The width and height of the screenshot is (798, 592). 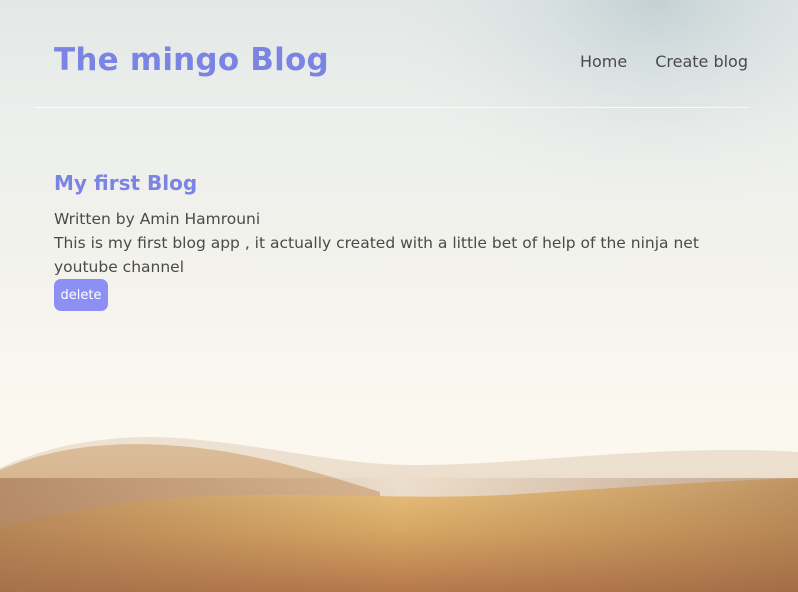 I want to click on nav-link-home: Home, so click(x=603, y=61).